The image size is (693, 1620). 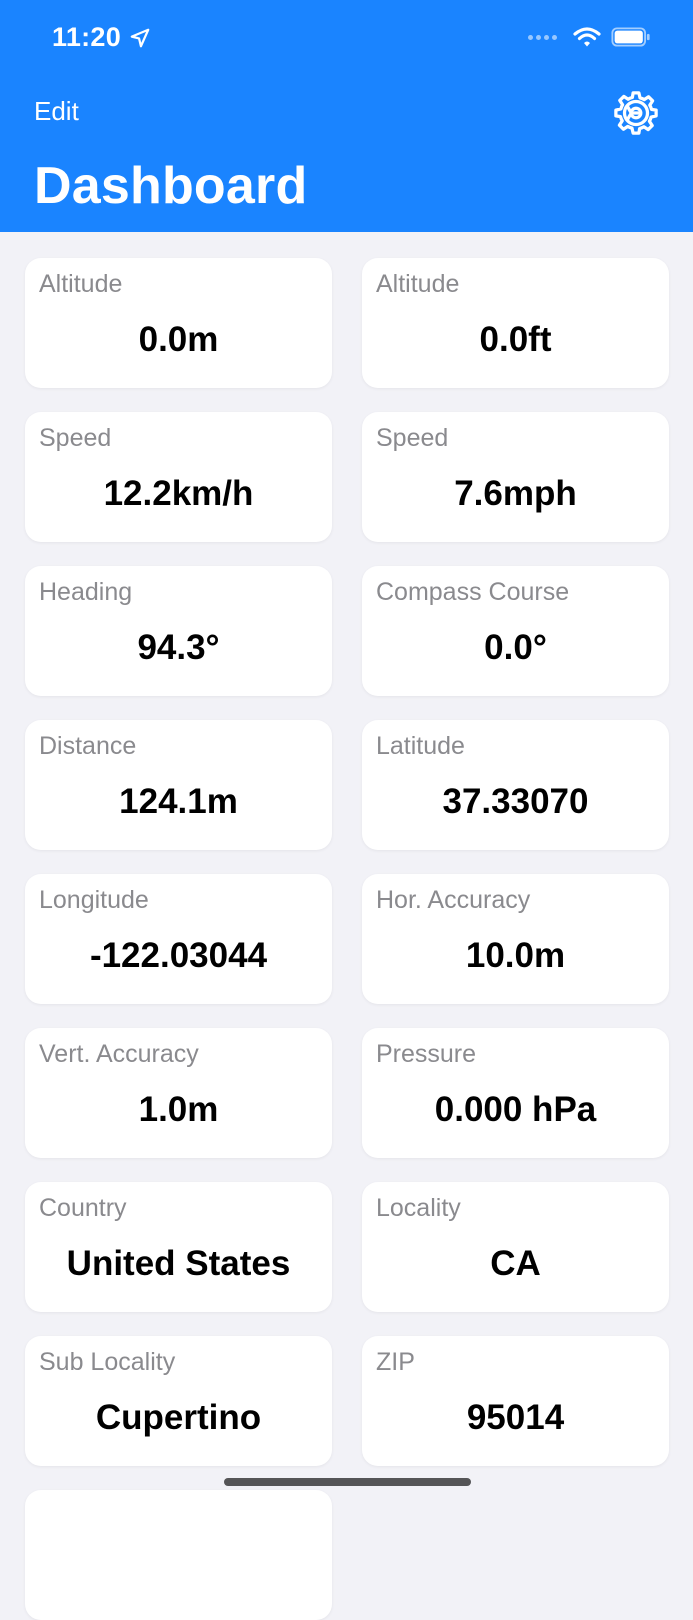 I want to click on status-bar-indicators, so click(x=589, y=37).